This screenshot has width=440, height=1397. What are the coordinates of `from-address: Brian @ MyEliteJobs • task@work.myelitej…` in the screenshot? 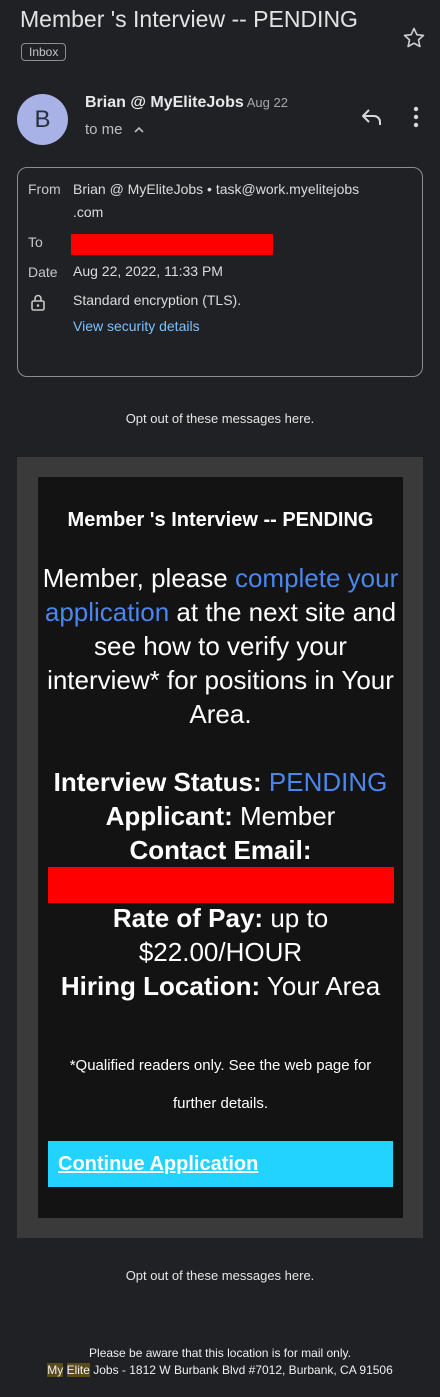 It's located at (216, 189).